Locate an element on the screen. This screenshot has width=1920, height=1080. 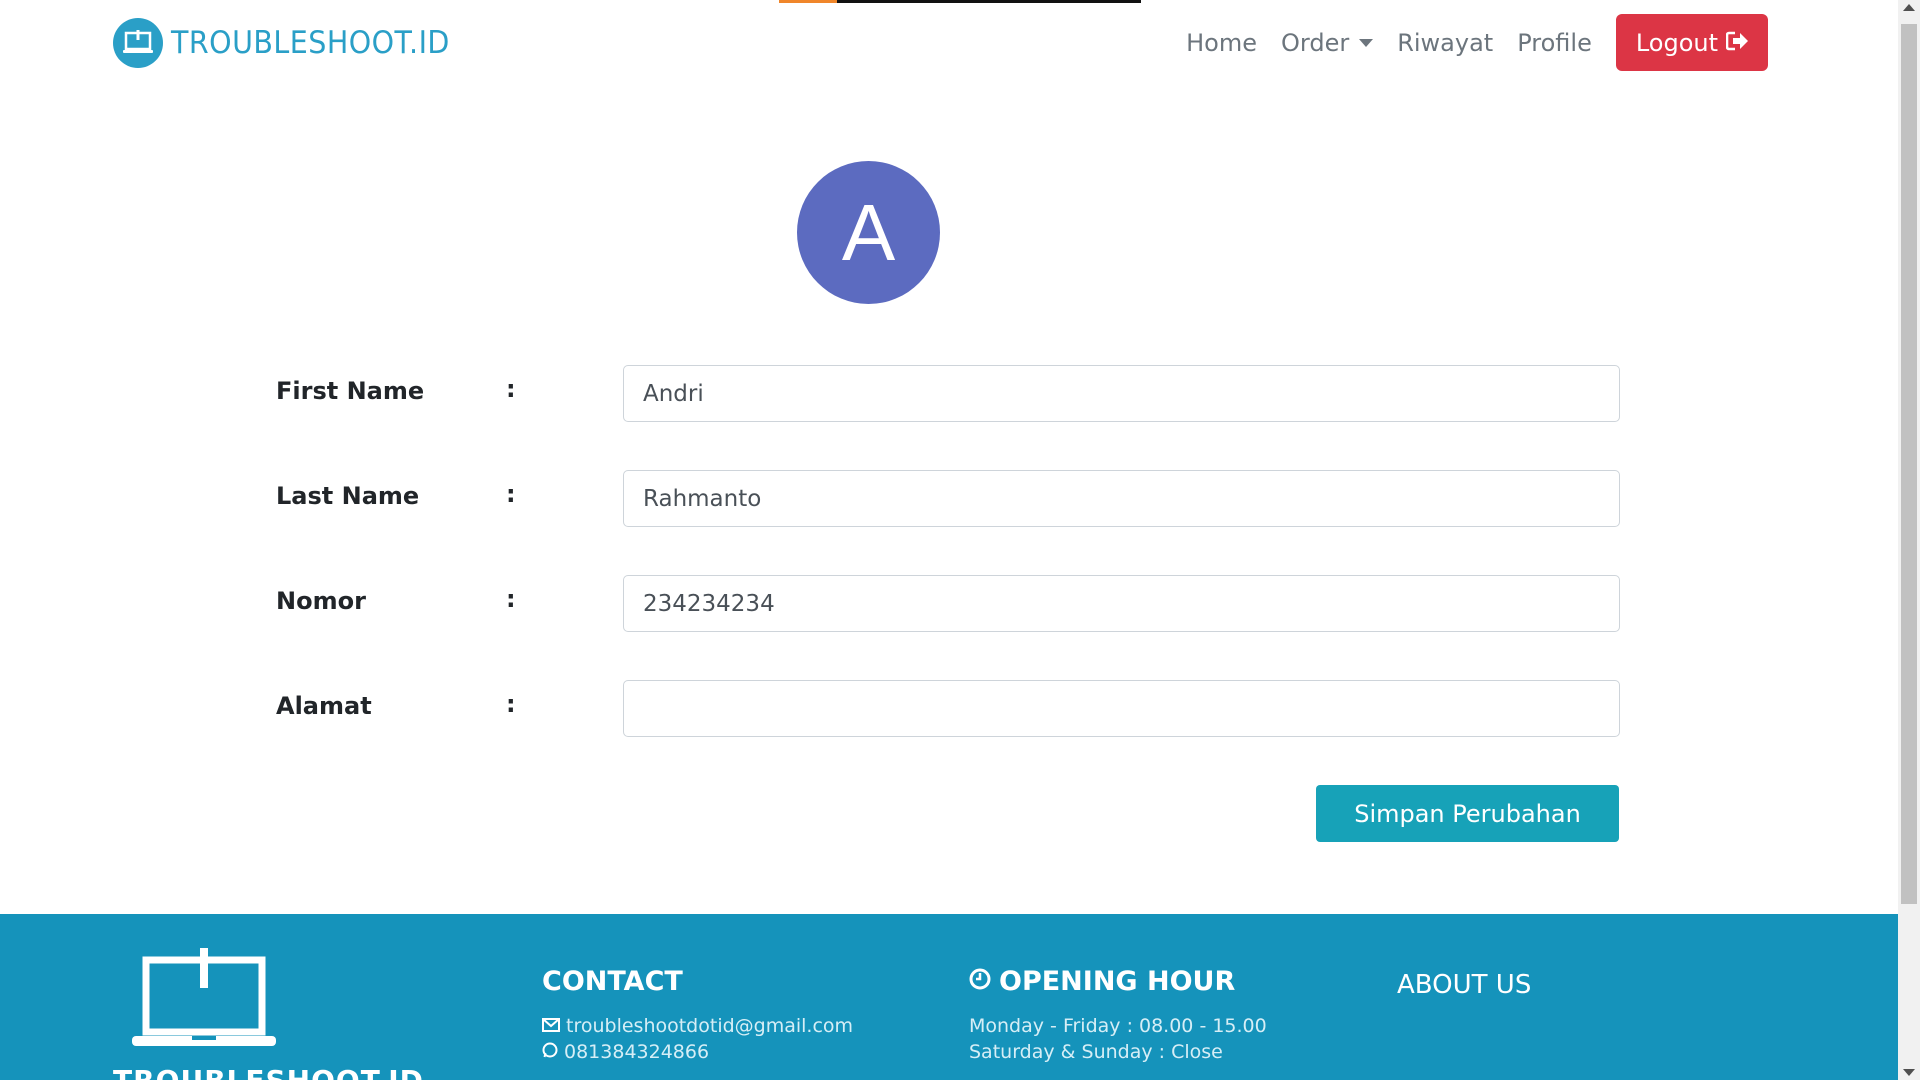
save-changes-button: Simpan Perubahan is located at coordinates (1467, 813).